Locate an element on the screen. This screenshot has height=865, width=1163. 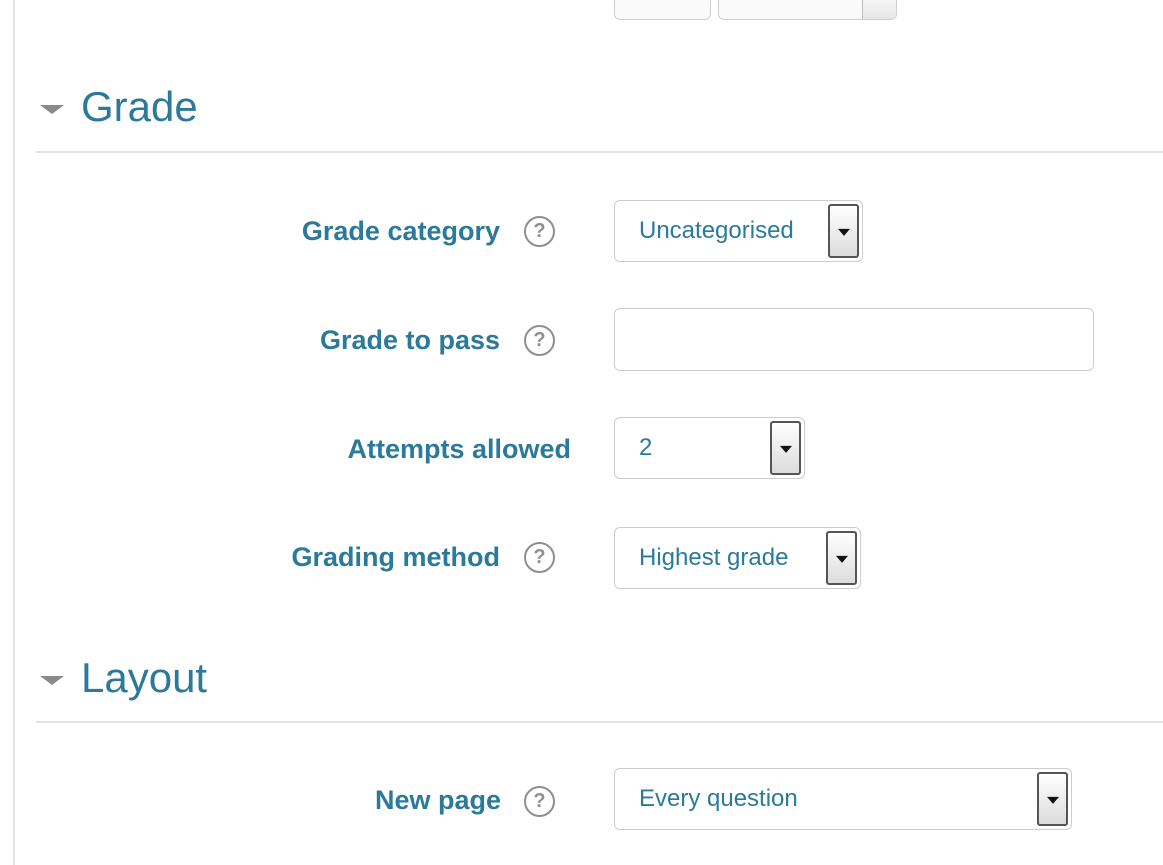
section-title-grade: Grade is located at coordinates (139, 106).